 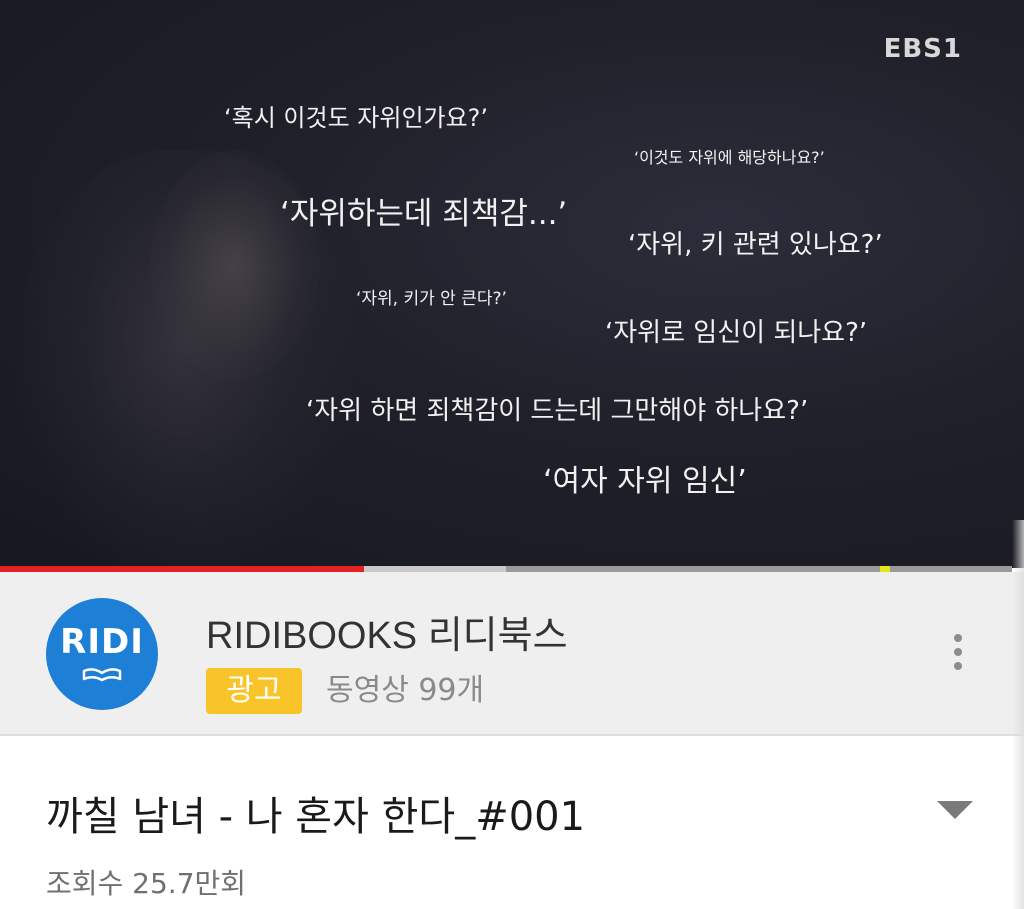 What do you see at coordinates (729, 157) in the screenshot?
I see `video-caption: ‘이것도 자위에 해당하나요?’` at bounding box center [729, 157].